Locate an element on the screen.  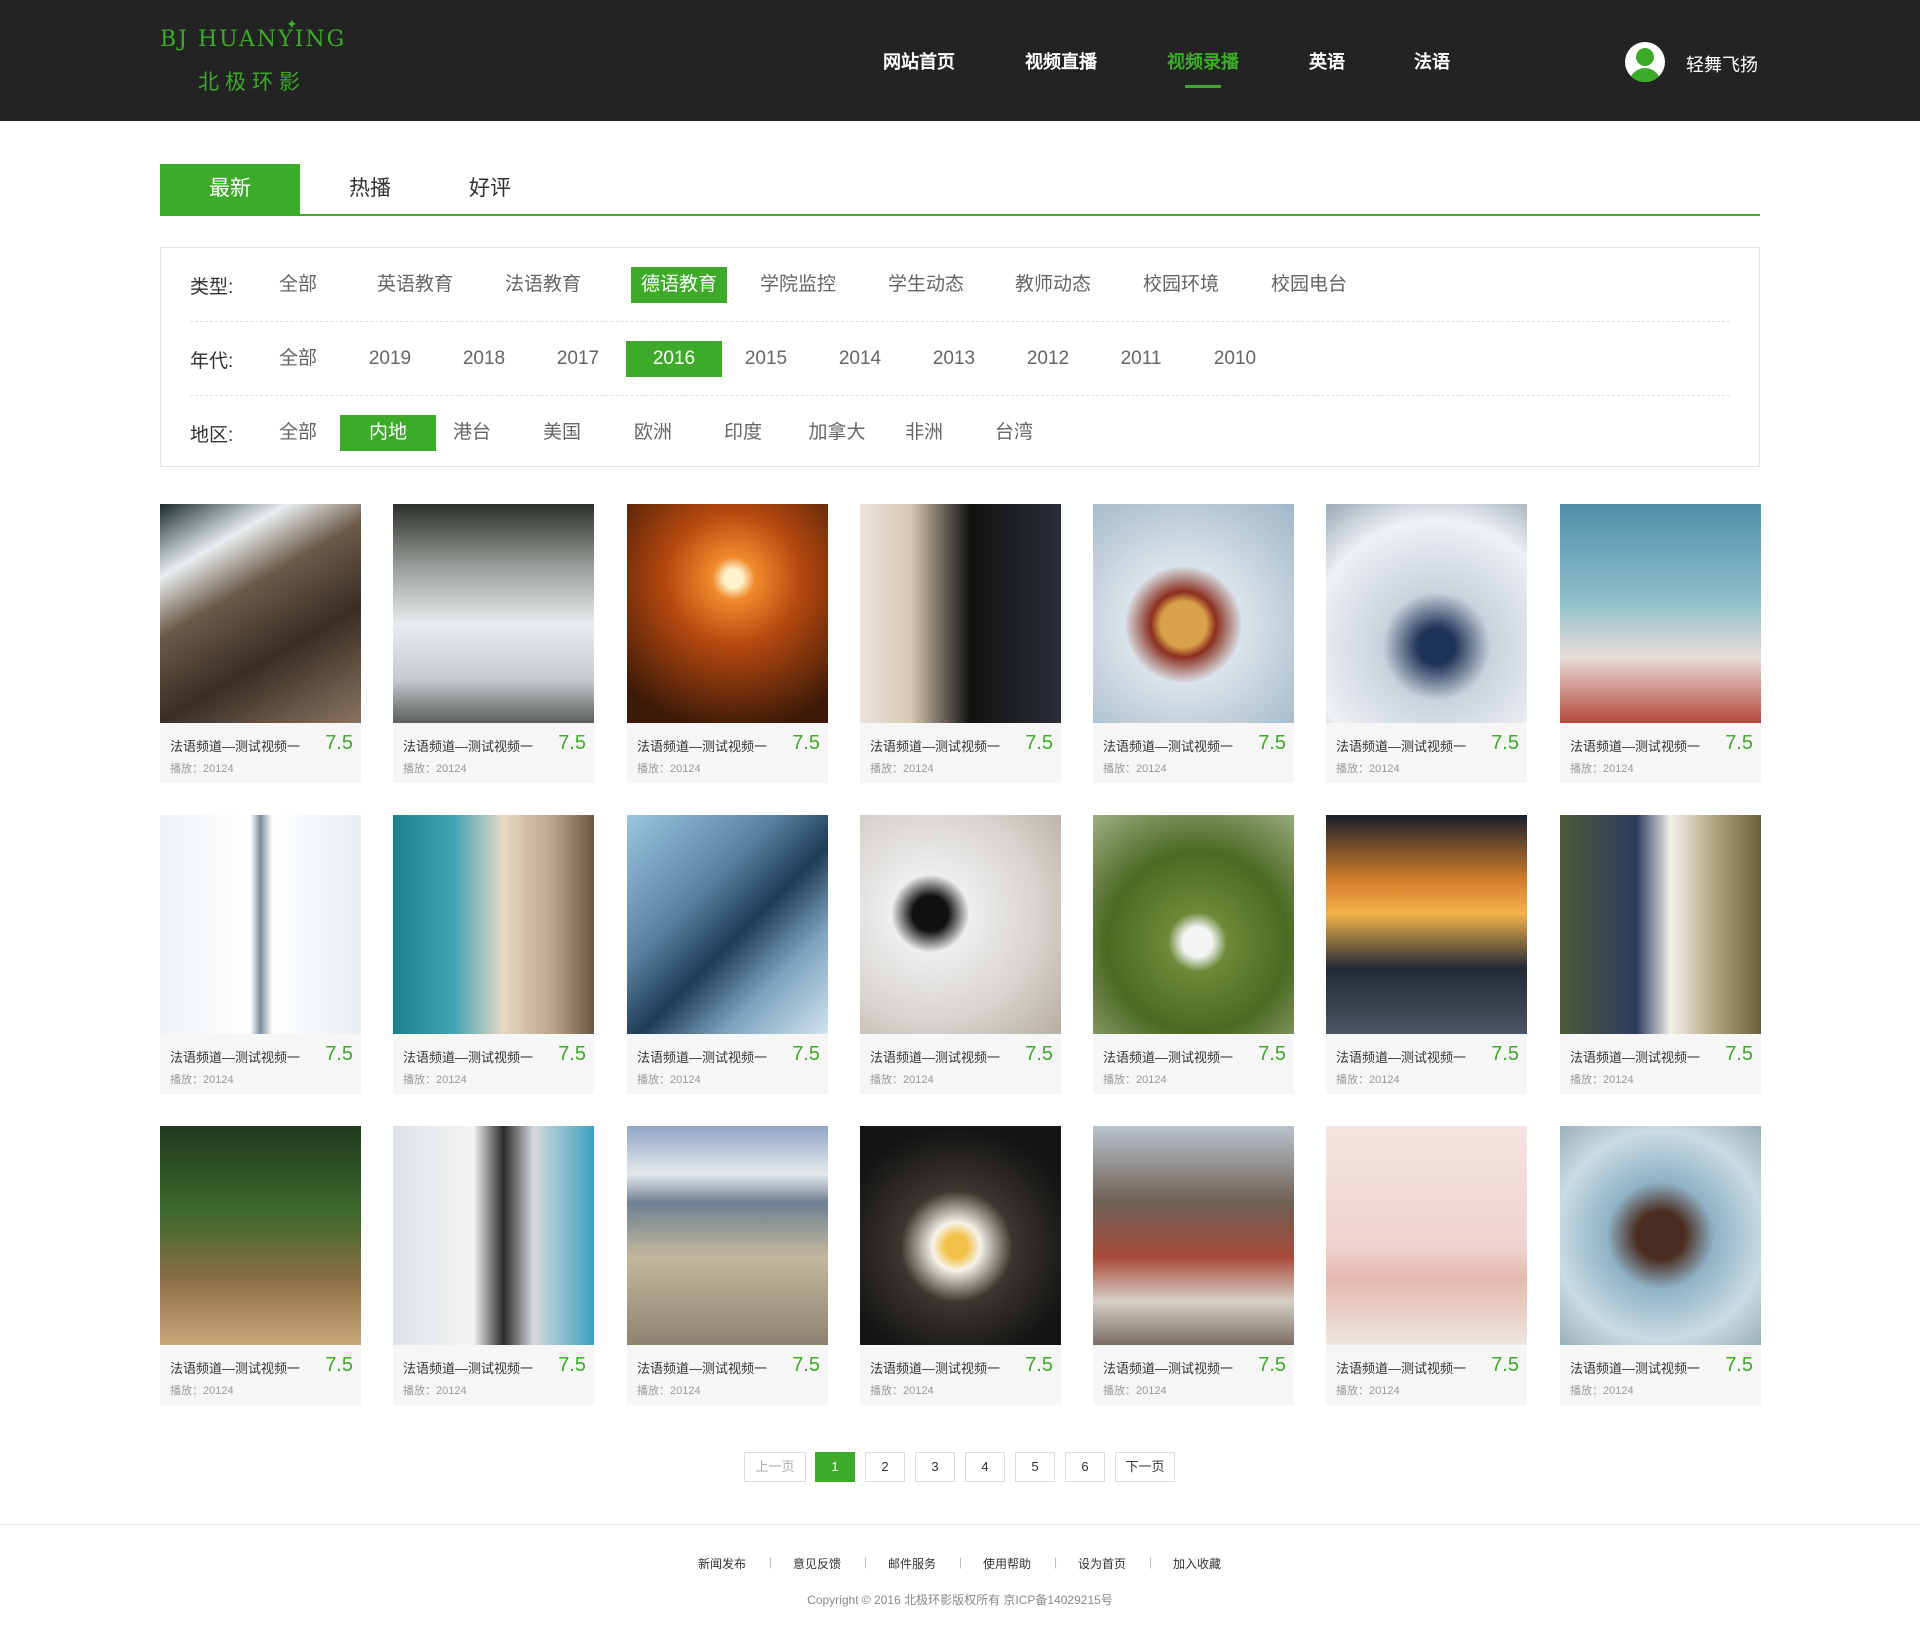
nav-item-french: 法语 is located at coordinates (1432, 61).